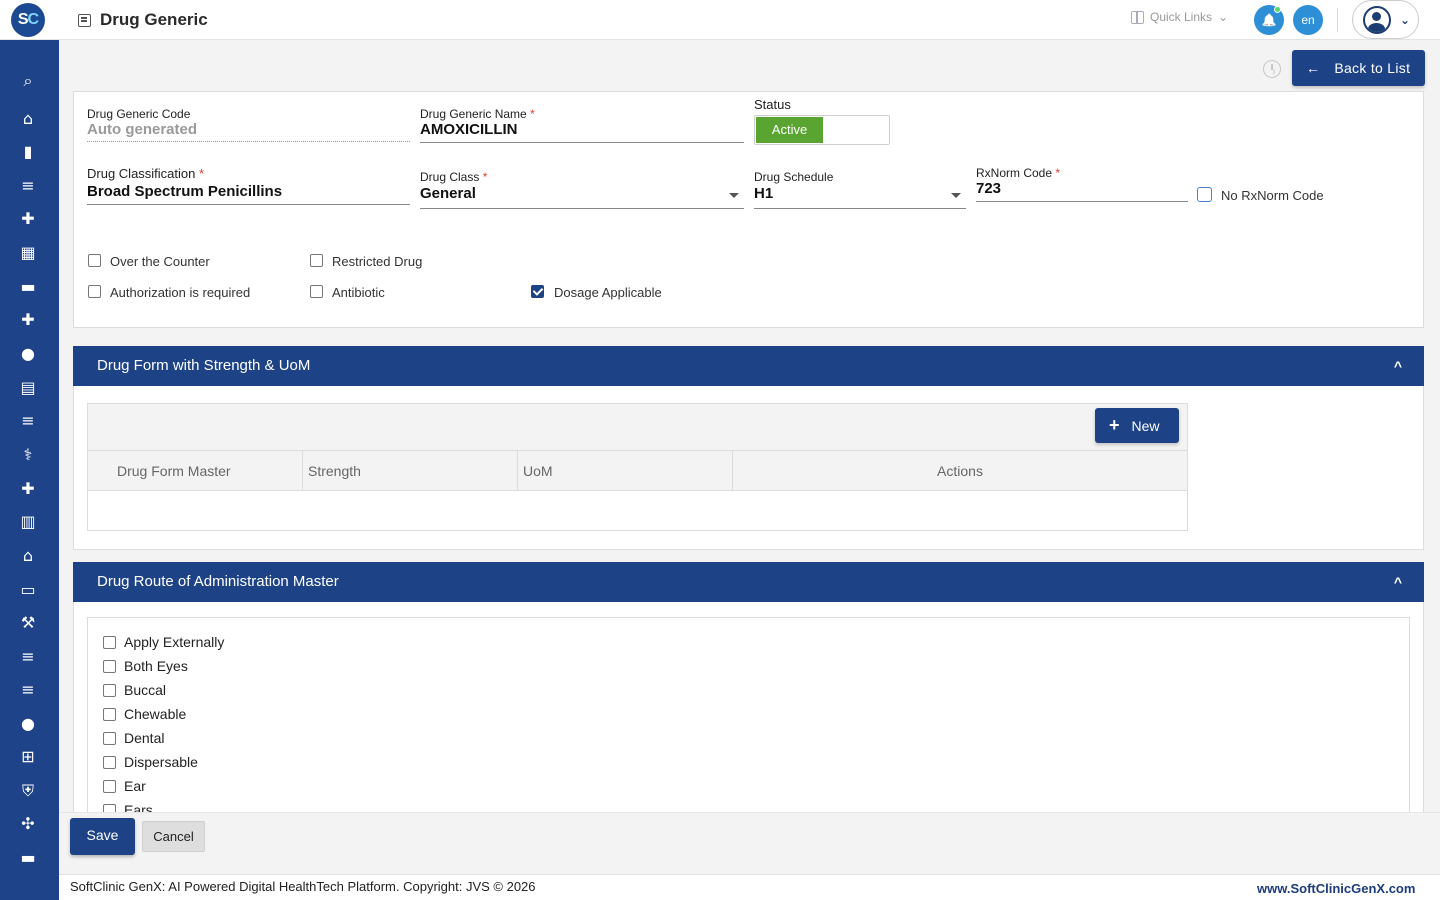 This screenshot has height=900, width=1440. Describe the element at coordinates (988, 188) in the screenshot. I see `rxnorm-code-input: 723` at that location.